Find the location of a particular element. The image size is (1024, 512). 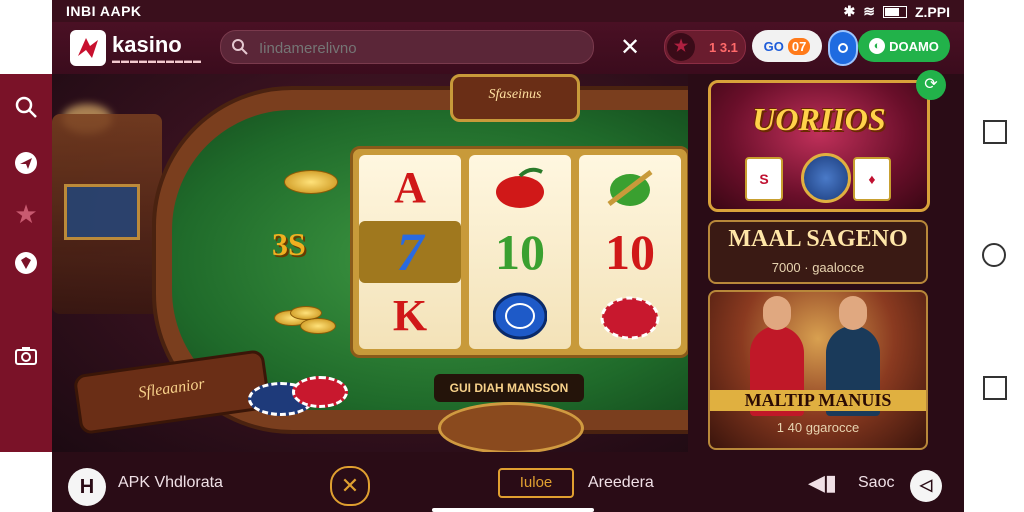

bluetooth-icon: ✱ is located at coordinates (849, 11).